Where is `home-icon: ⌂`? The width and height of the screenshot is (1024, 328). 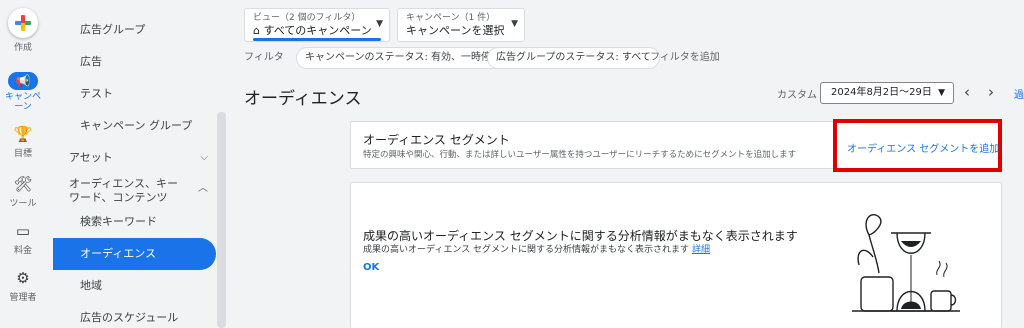
home-icon: ⌂ is located at coordinates (258, 30).